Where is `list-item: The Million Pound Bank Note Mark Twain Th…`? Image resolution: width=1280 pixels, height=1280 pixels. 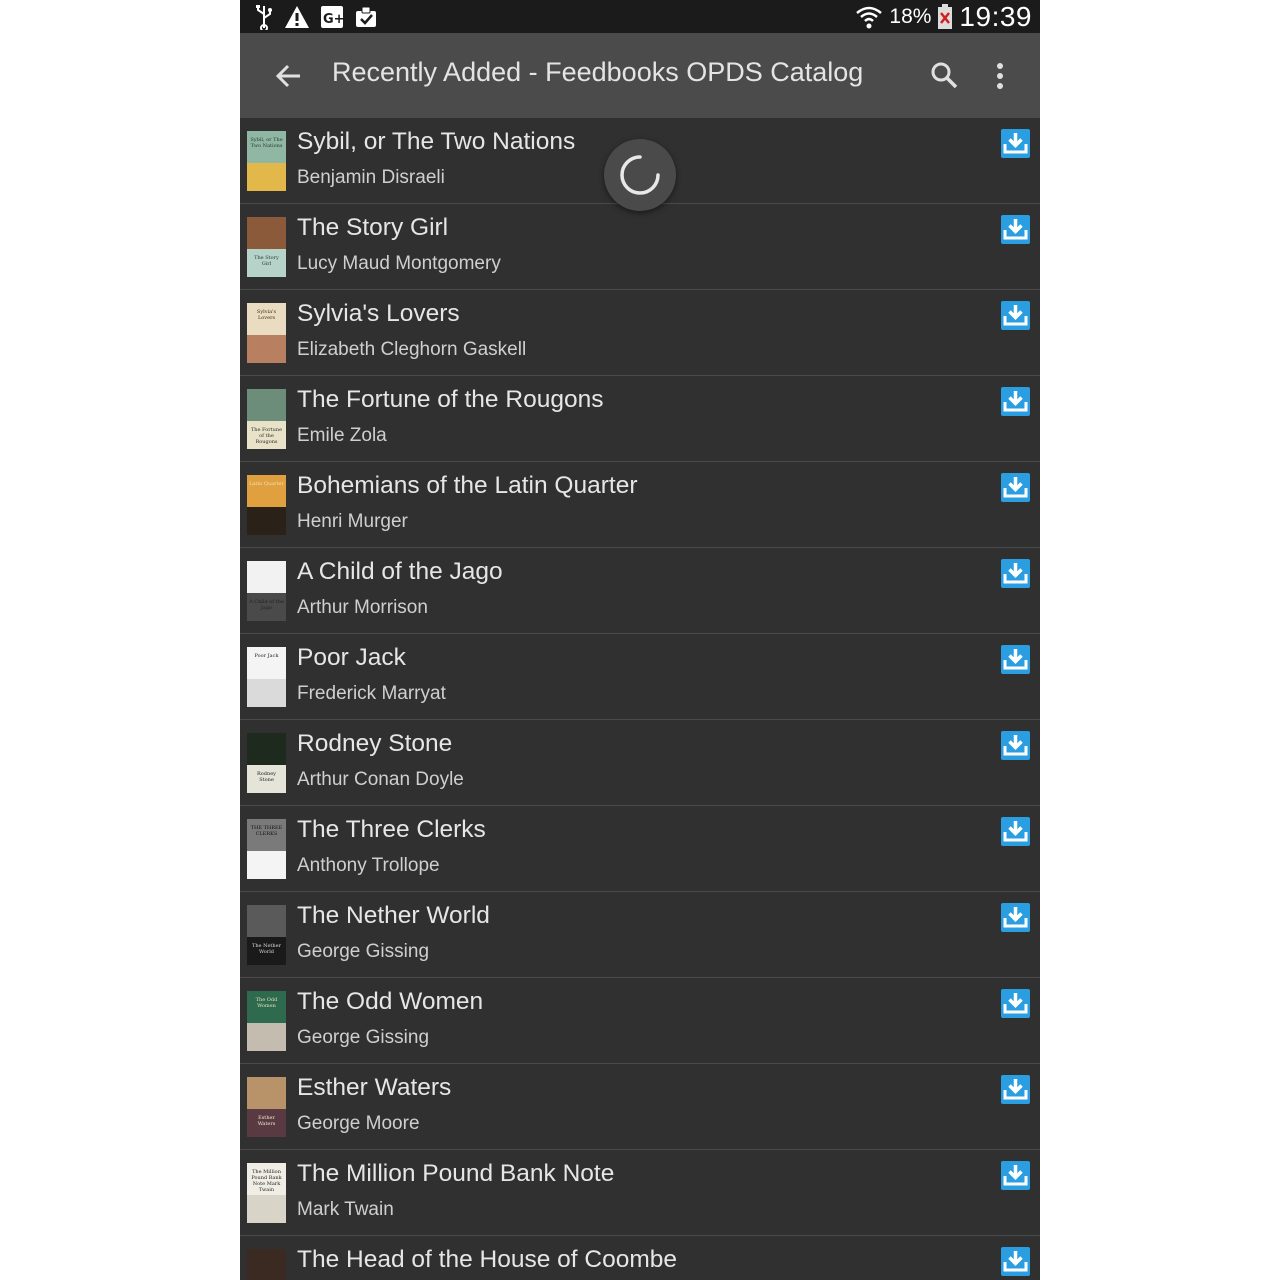
list-item: The Million Pound Bank Note Mark Twain Th… is located at coordinates (640, 1193).